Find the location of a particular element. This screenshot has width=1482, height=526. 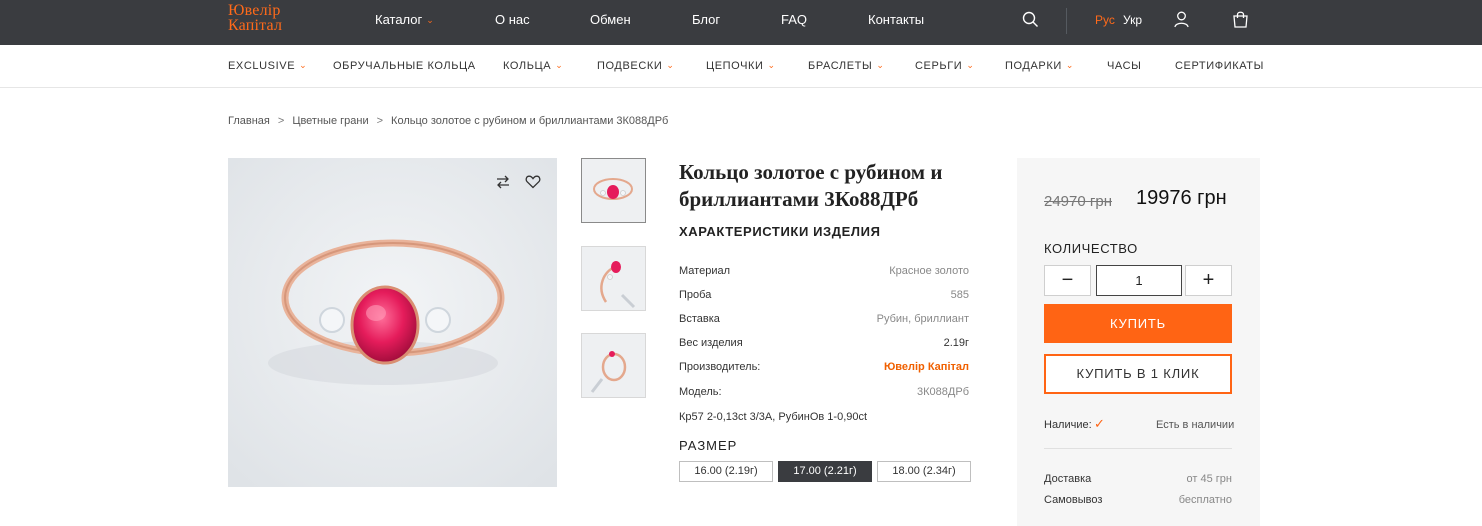

size-option-17: 17.00 (2.21г) is located at coordinates (825, 471).